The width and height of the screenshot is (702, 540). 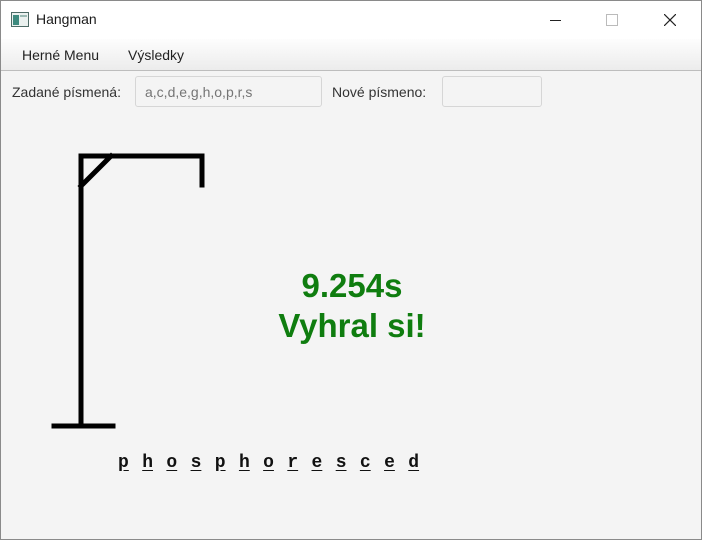 I want to click on guessed-word: p h o s p h o r e s c e d, so click(x=275, y=463).